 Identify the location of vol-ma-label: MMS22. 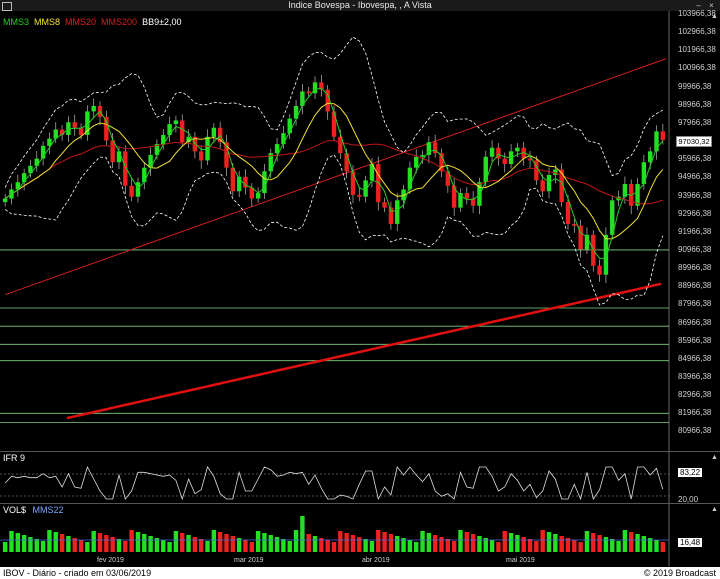
(48, 510).